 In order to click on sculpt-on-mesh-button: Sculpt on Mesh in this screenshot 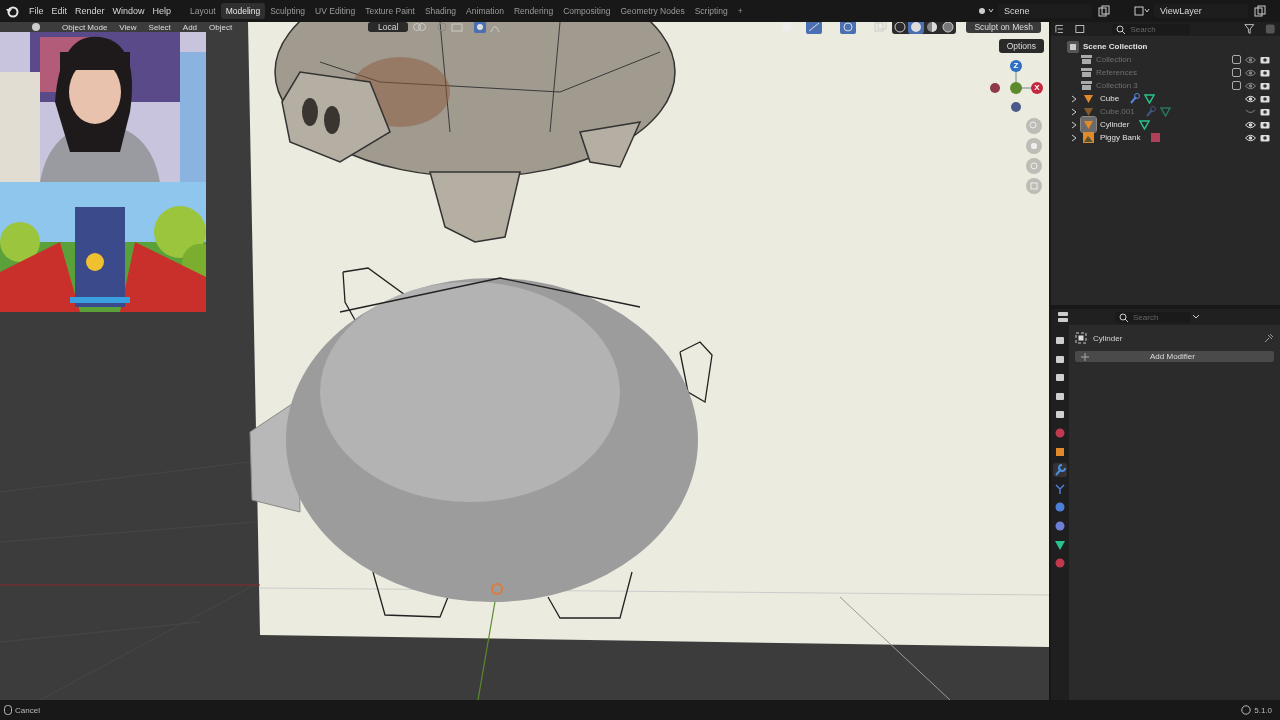, I will do `click(1003, 27)`.